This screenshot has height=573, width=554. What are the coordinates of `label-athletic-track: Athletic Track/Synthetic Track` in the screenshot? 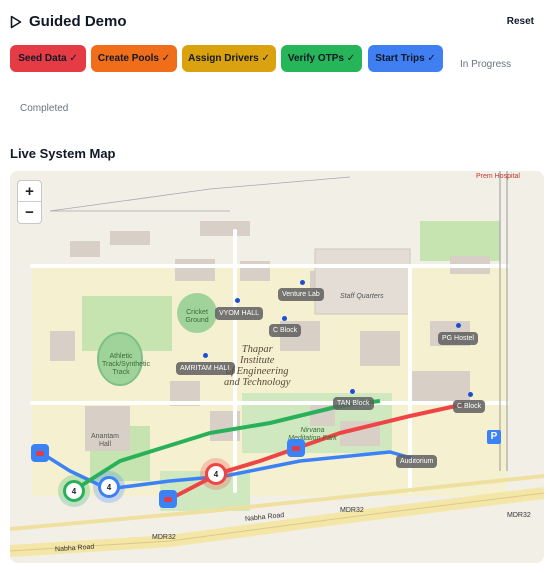 It's located at (126, 364).